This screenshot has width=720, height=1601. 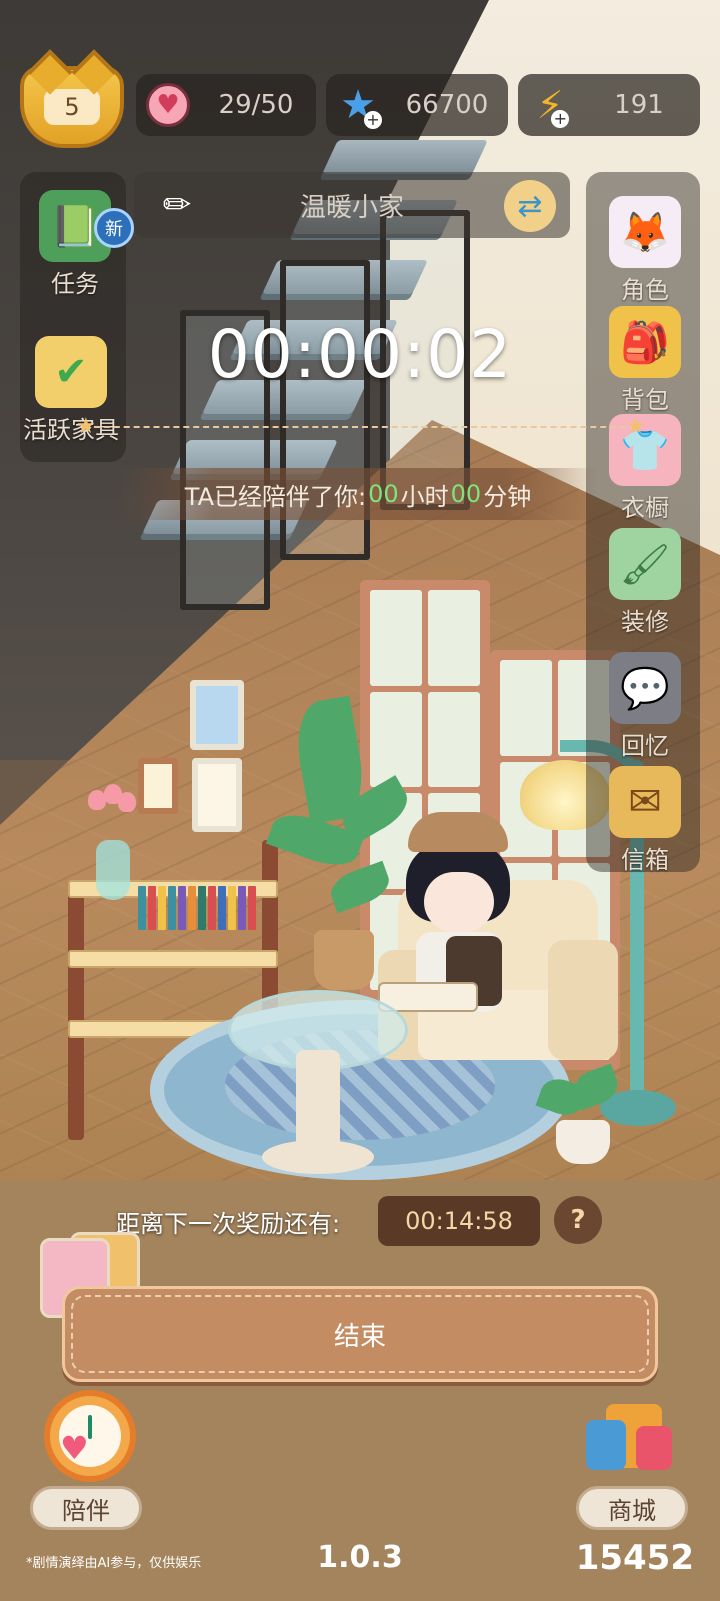 I want to click on stars-value: 66700, so click(x=447, y=105).